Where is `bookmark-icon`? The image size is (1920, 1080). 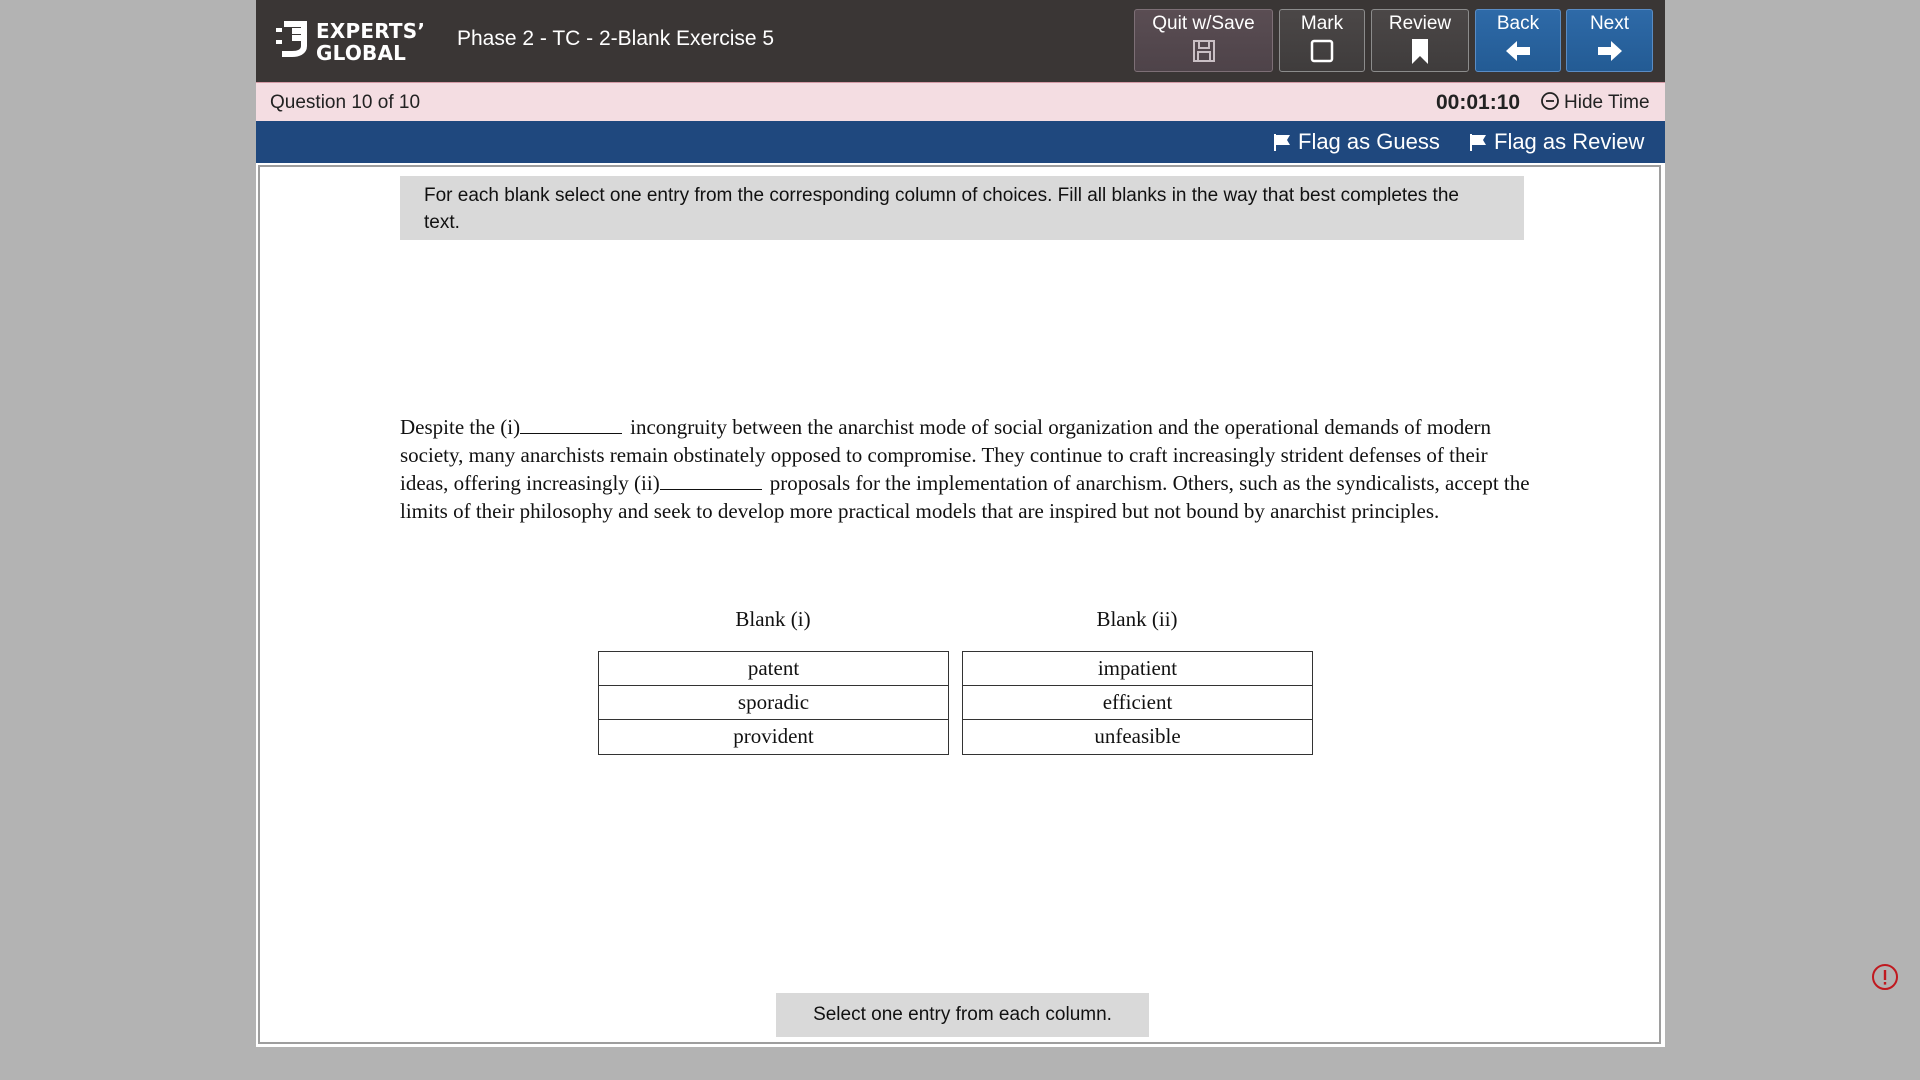
bookmark-icon is located at coordinates (1420, 51).